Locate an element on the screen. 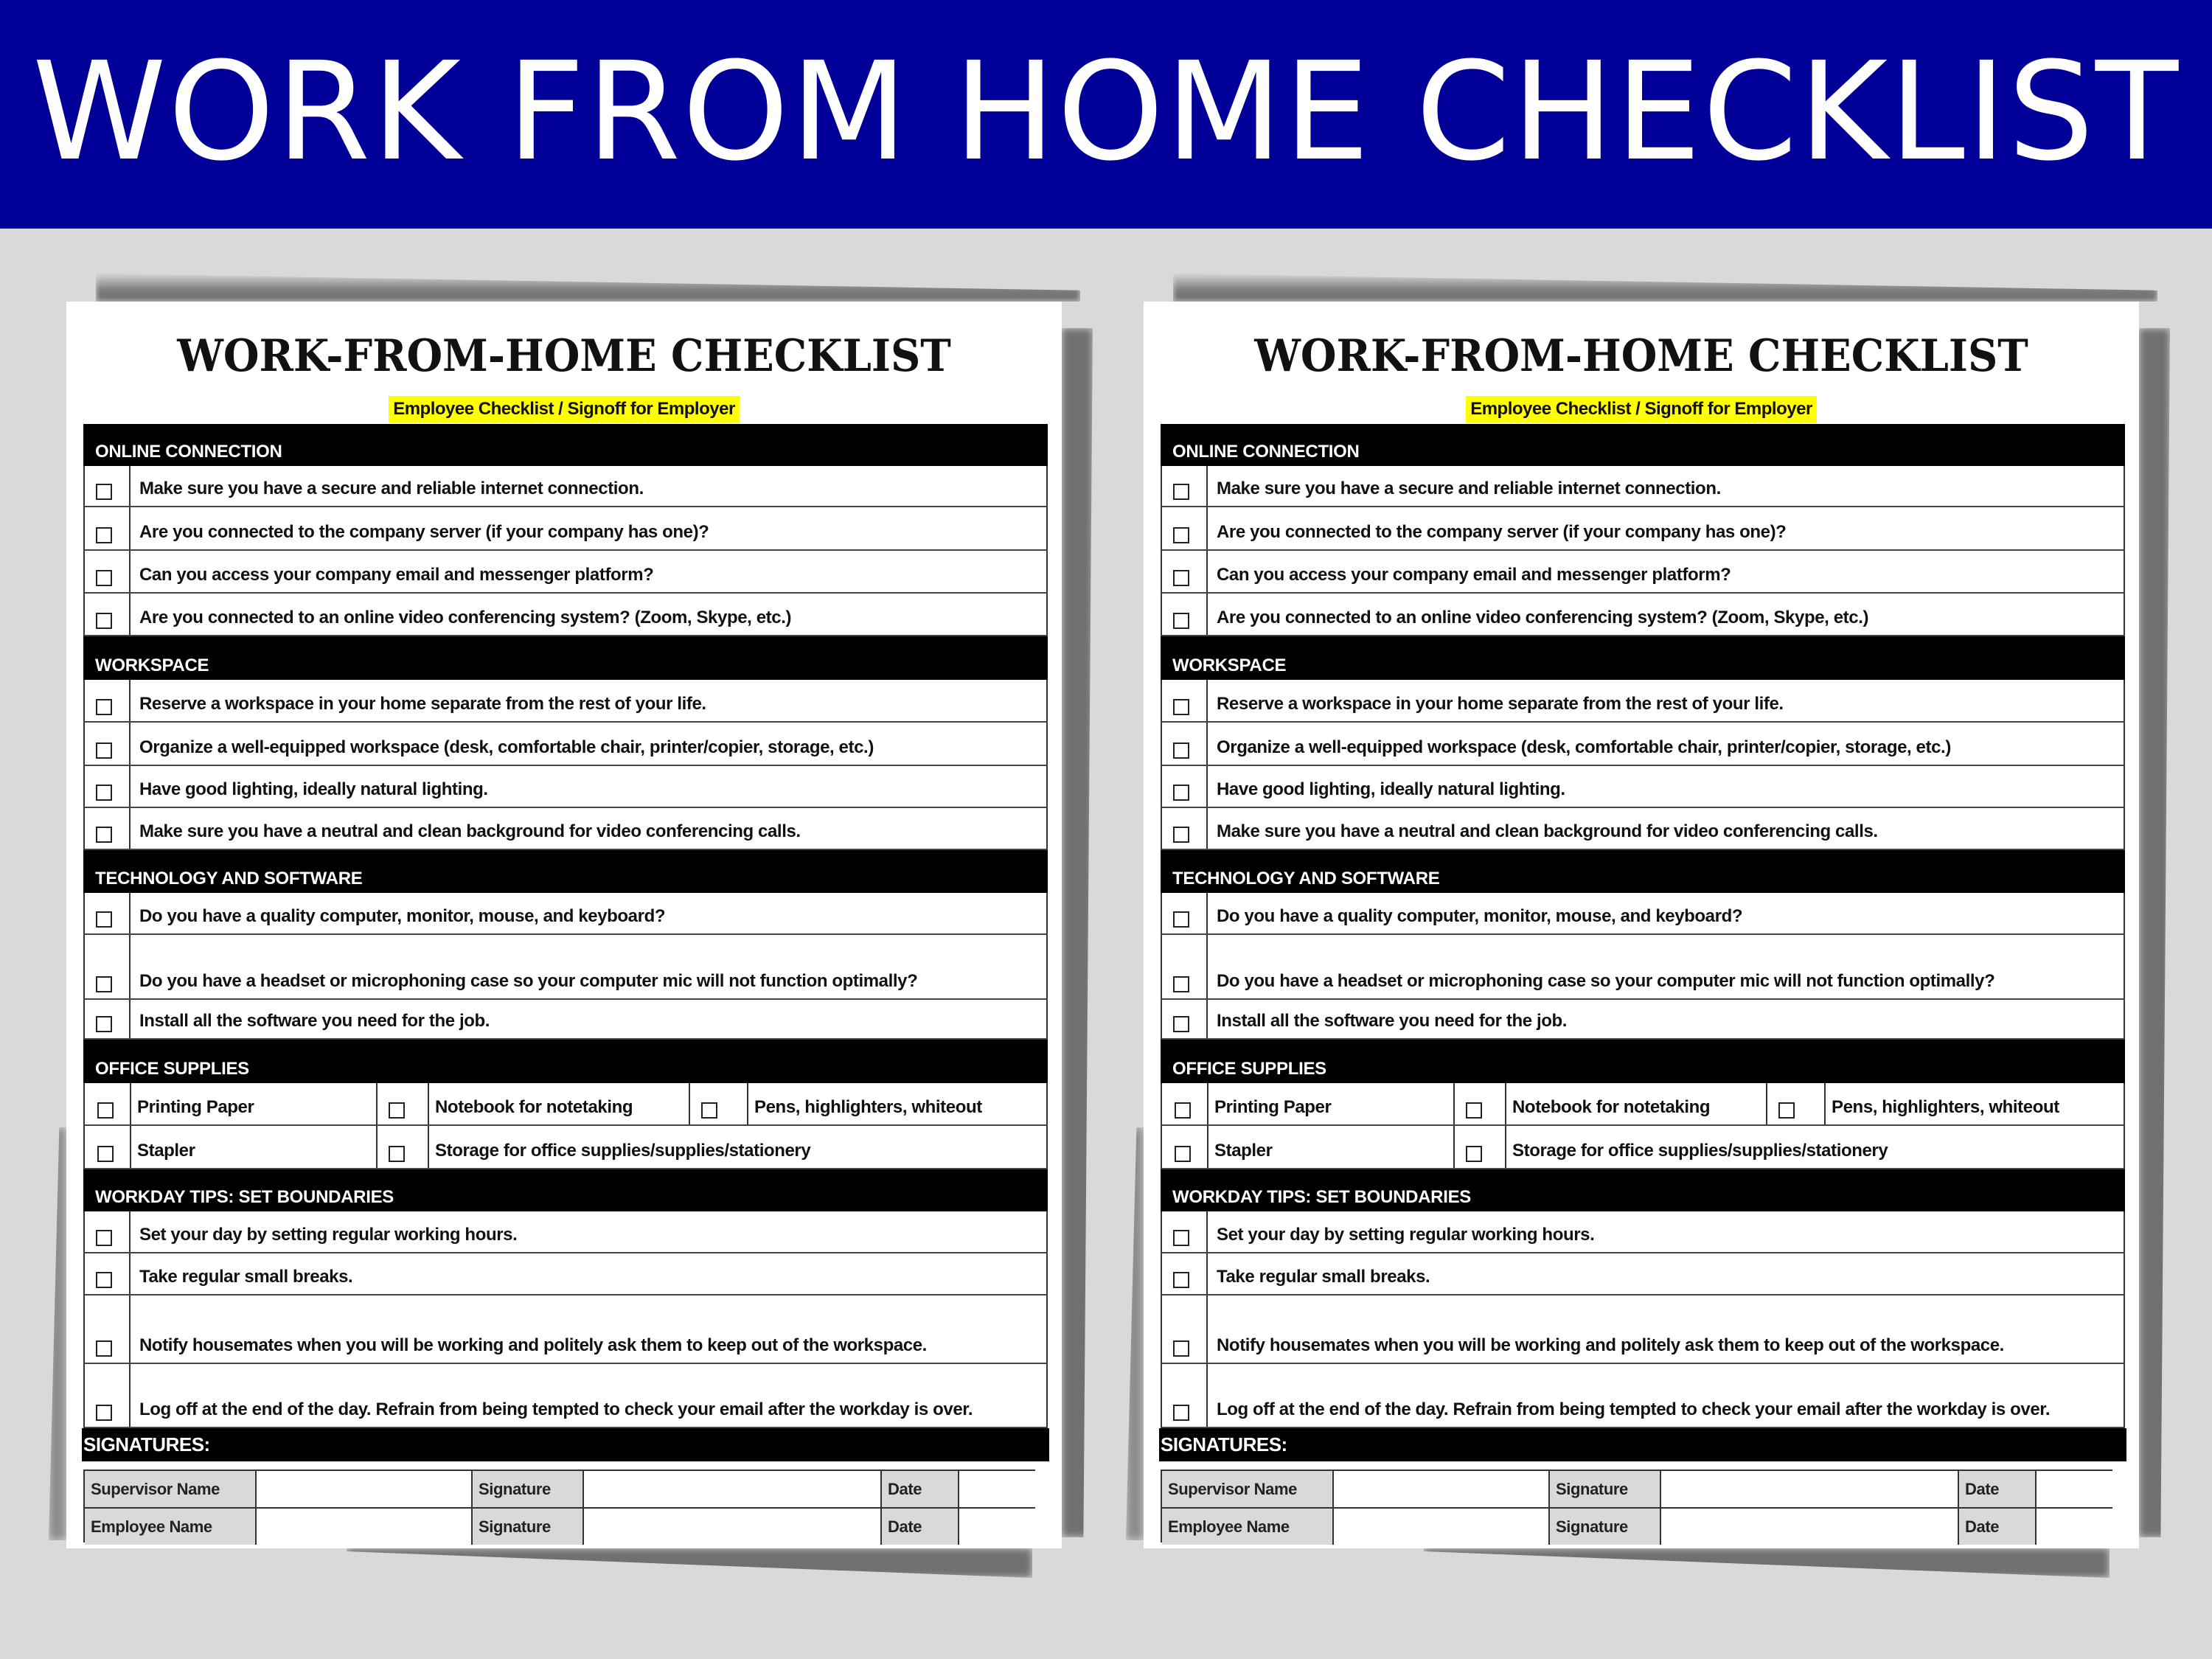  banner-title: WORK FROM HOME CHECKLIST is located at coordinates (1106, 112).